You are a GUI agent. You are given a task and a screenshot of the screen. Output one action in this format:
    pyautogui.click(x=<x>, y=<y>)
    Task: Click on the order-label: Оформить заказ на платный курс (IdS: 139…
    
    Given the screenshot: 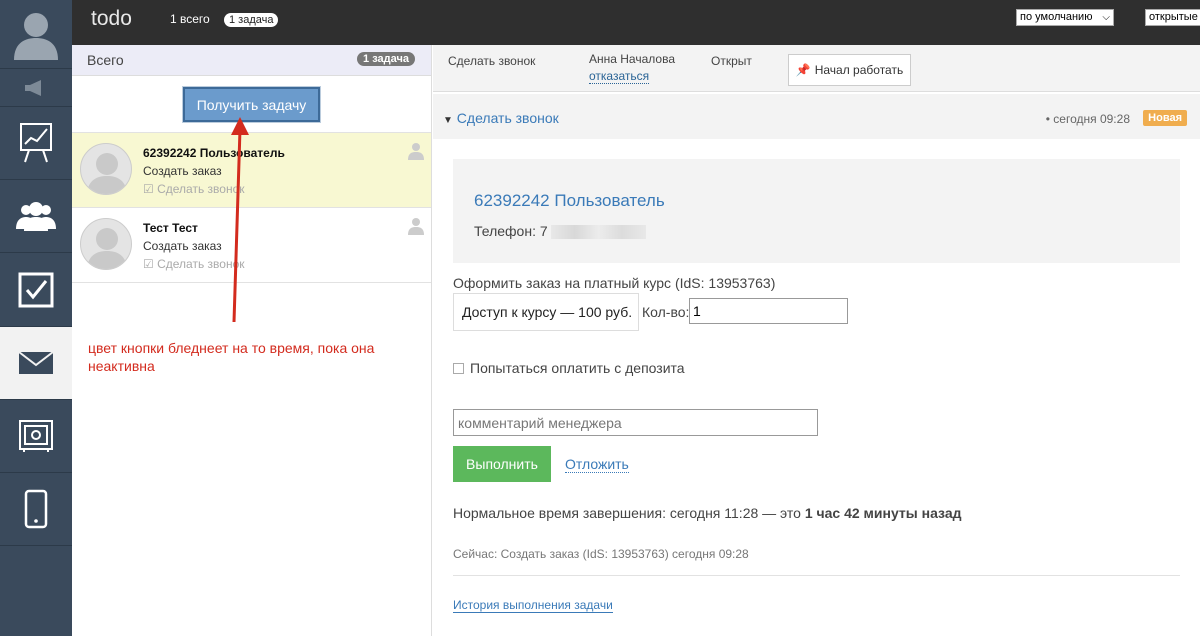 What is the action you would take?
    pyautogui.click(x=614, y=283)
    